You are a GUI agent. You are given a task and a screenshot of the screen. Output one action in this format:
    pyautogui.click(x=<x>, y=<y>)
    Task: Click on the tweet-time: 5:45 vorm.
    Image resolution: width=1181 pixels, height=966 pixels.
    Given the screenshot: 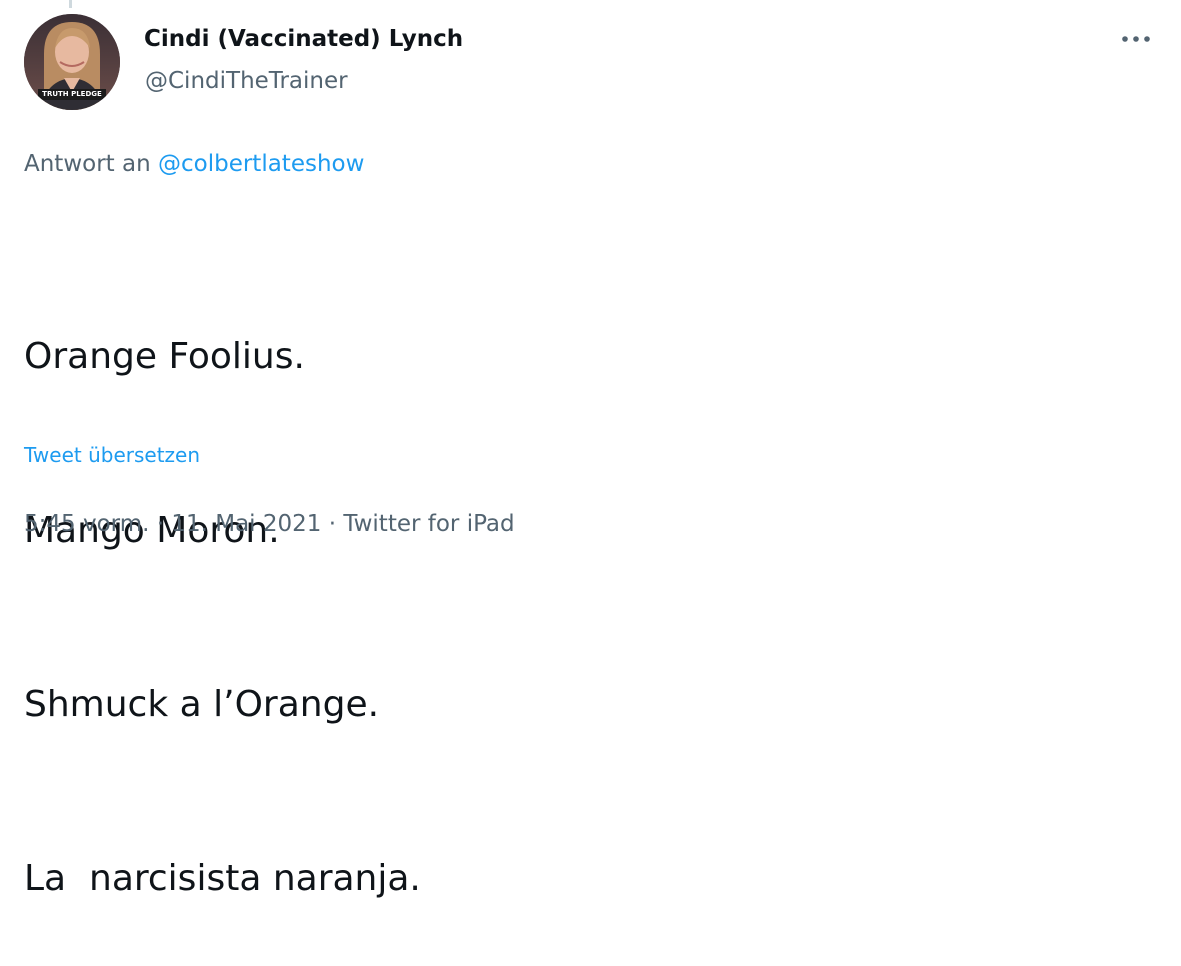 What is the action you would take?
    pyautogui.click(x=86, y=524)
    